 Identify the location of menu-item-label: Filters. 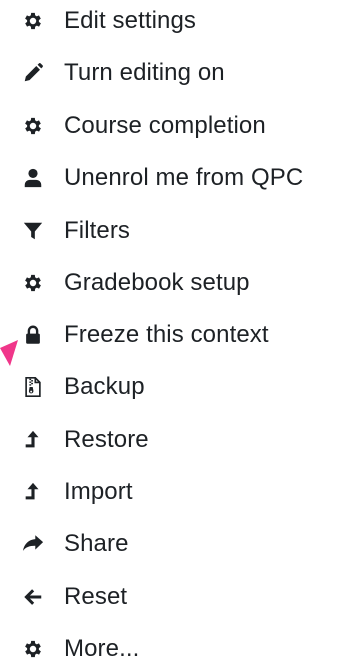
(97, 230).